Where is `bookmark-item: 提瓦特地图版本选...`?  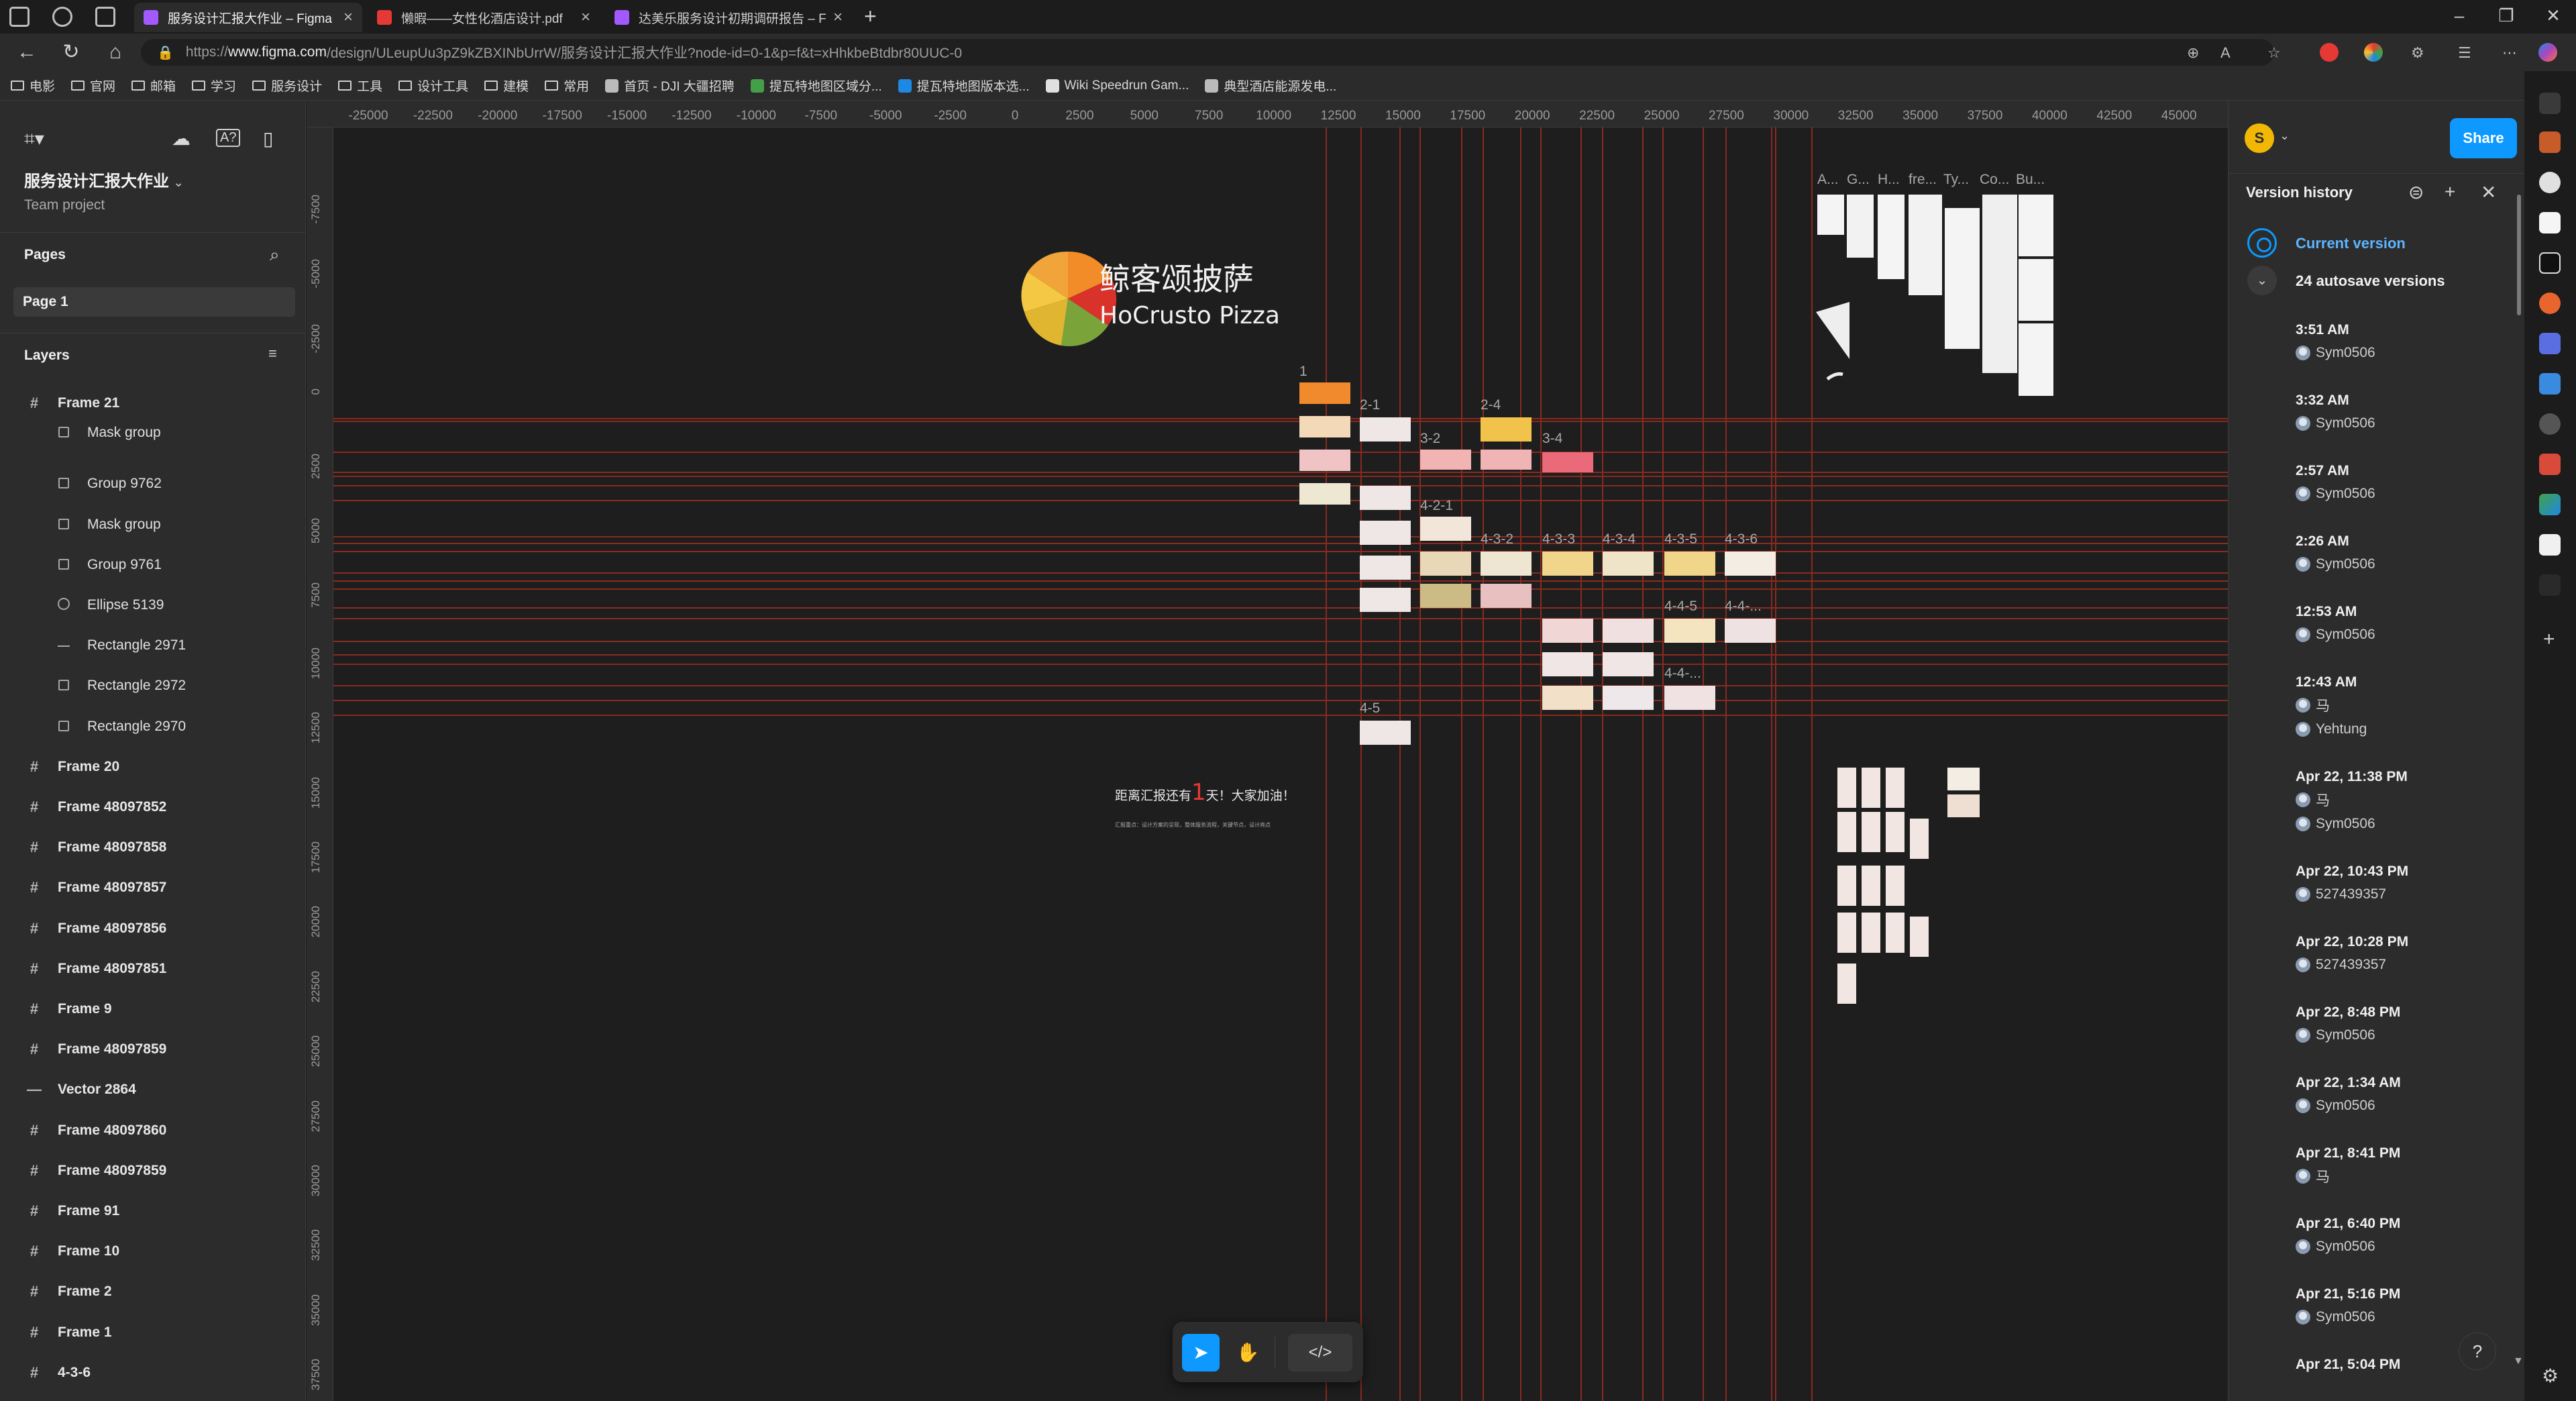 bookmark-item: 提瓦特地图版本选... is located at coordinates (964, 85).